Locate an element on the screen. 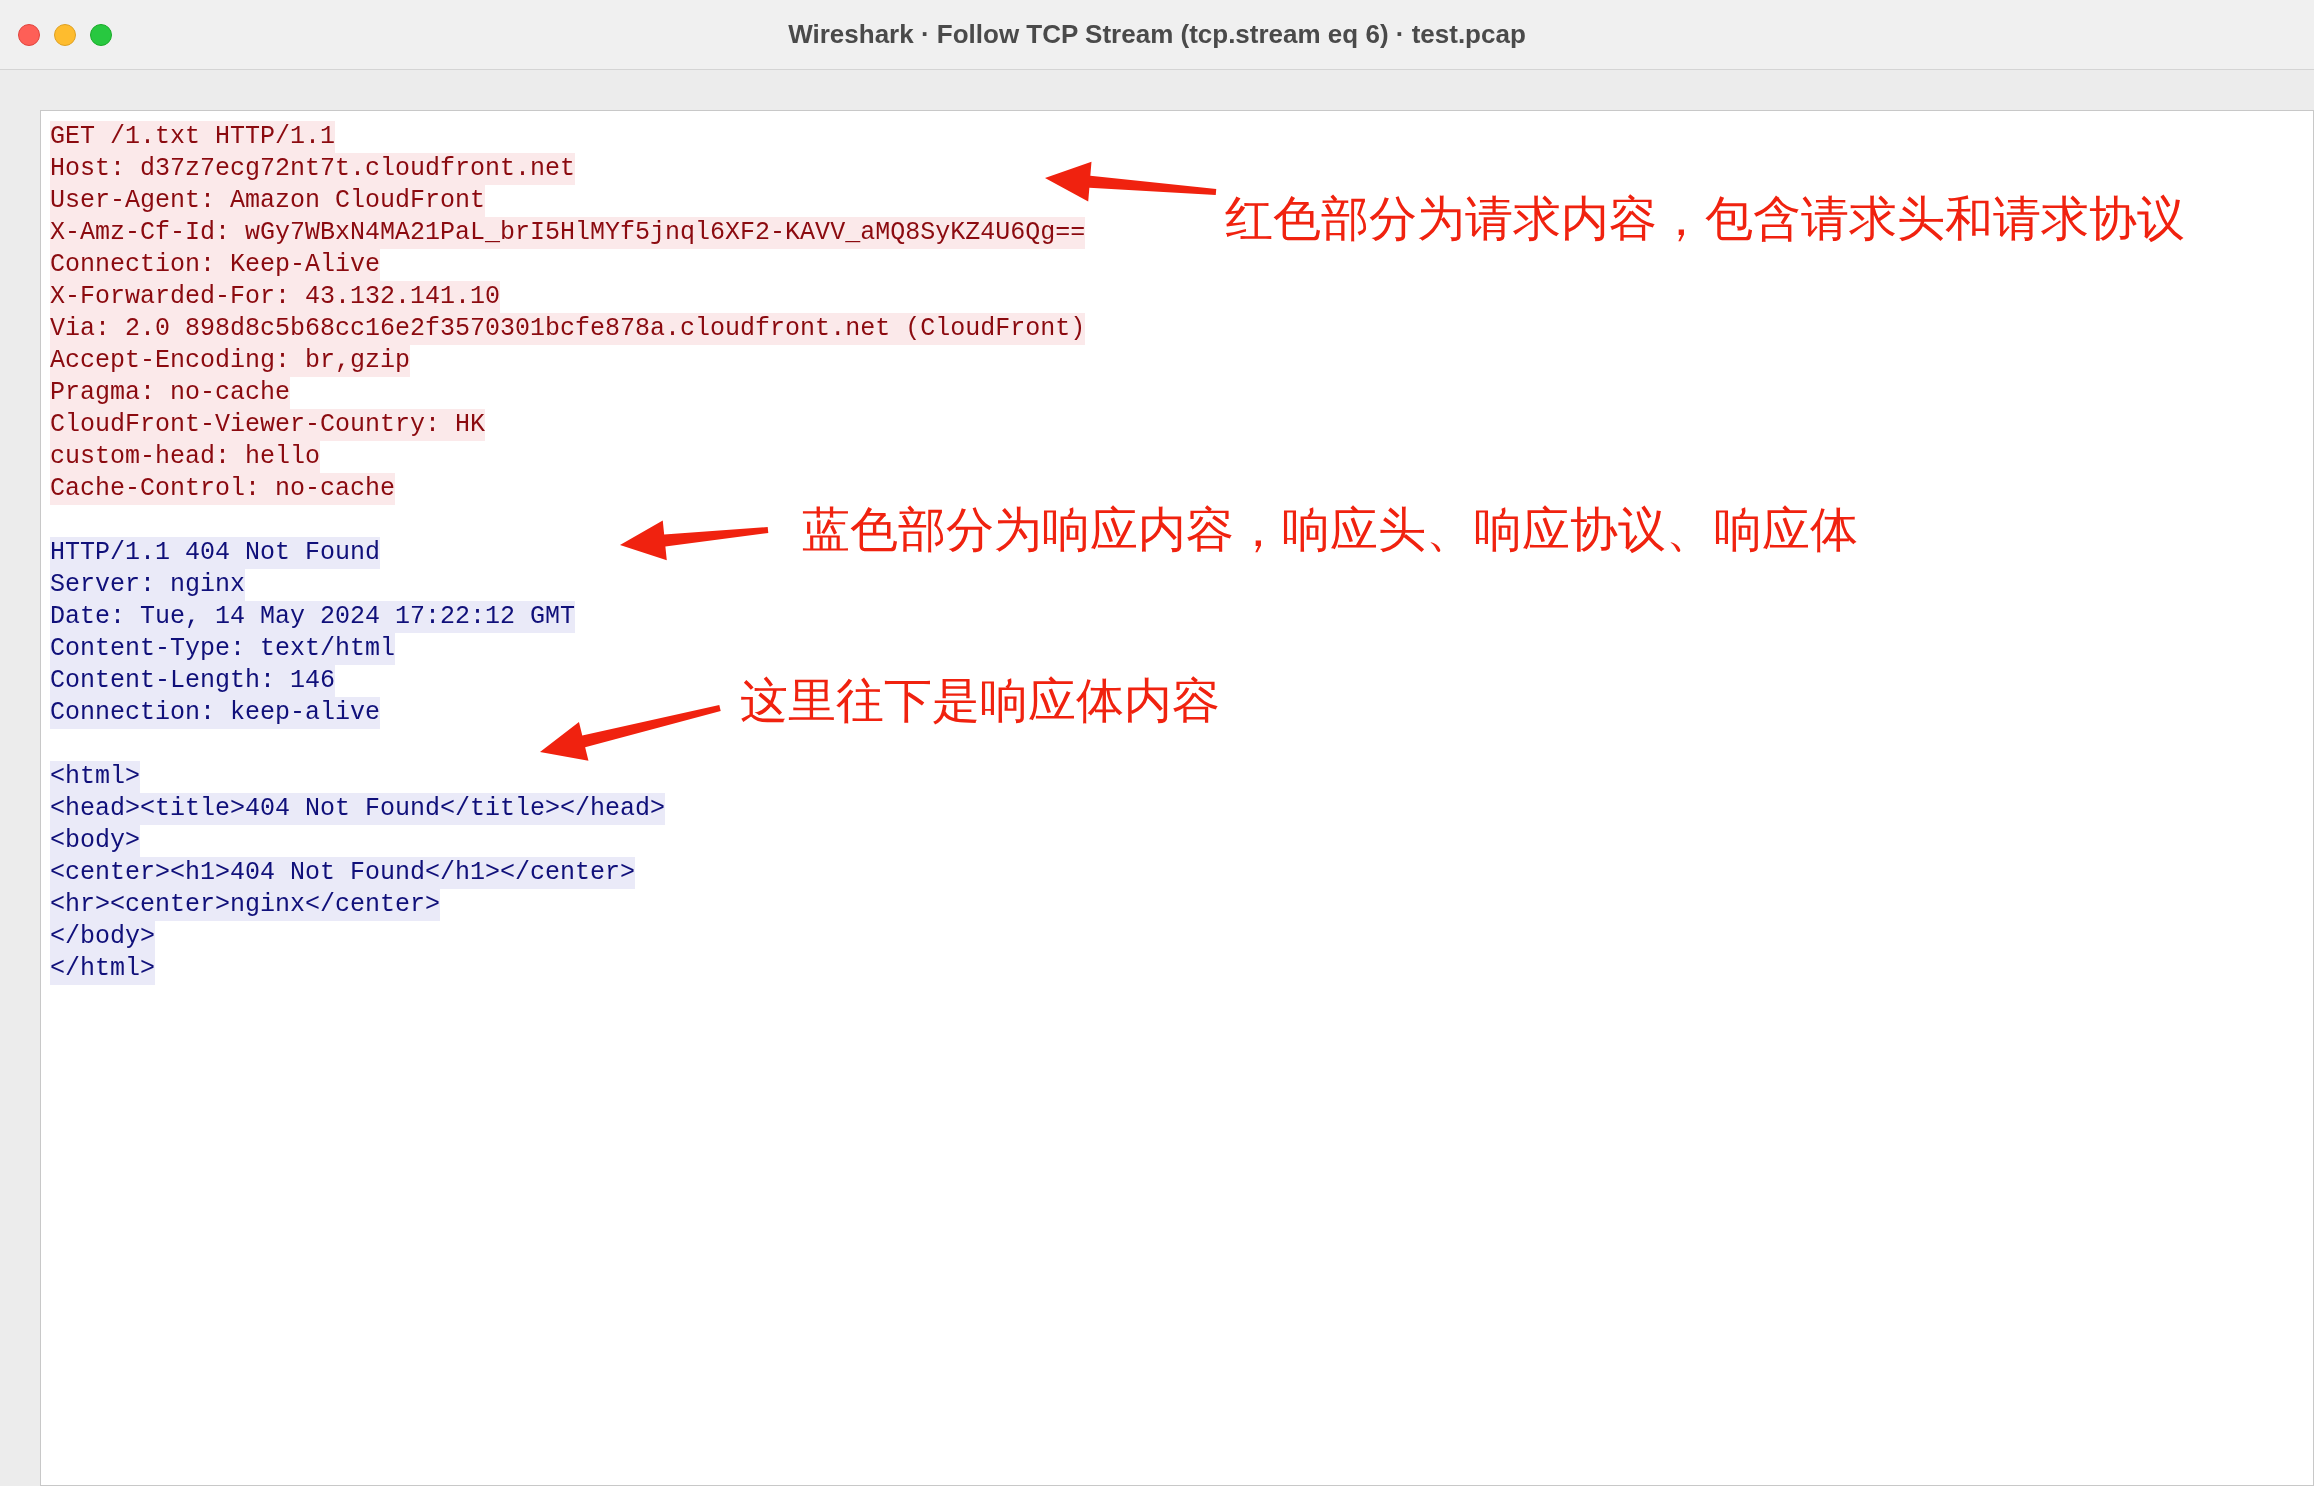 Image resolution: width=2314 pixels, height=1486 pixels. window-title: Wireshark · Follow TCP Stream (tcp.stream eq 6) · test.pcap is located at coordinates (1157, 34).